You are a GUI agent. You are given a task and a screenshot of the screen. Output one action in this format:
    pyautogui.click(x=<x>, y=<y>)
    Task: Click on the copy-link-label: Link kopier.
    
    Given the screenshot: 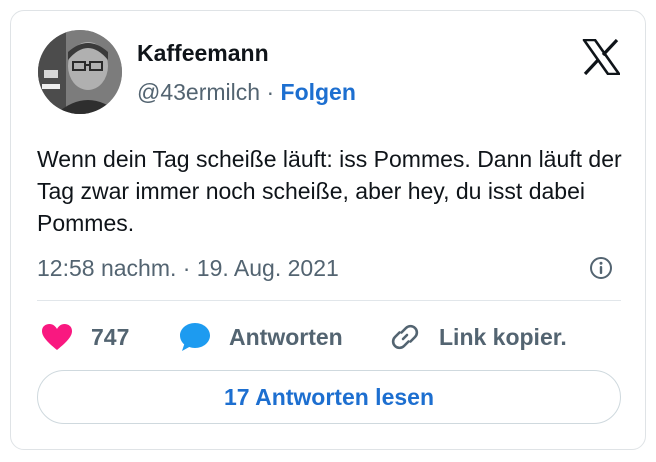 What is the action you would take?
    pyautogui.click(x=503, y=336)
    